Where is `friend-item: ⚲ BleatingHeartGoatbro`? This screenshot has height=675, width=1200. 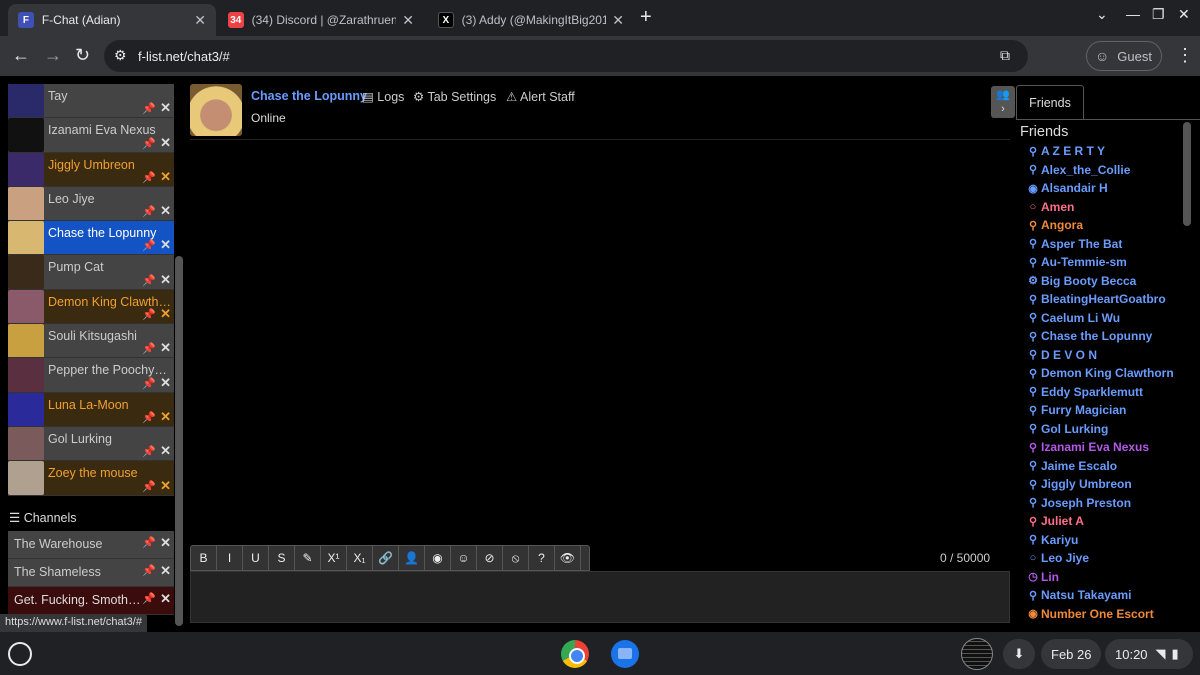 friend-item: ⚲ BleatingHeartGoatbro is located at coordinates (1104, 299).